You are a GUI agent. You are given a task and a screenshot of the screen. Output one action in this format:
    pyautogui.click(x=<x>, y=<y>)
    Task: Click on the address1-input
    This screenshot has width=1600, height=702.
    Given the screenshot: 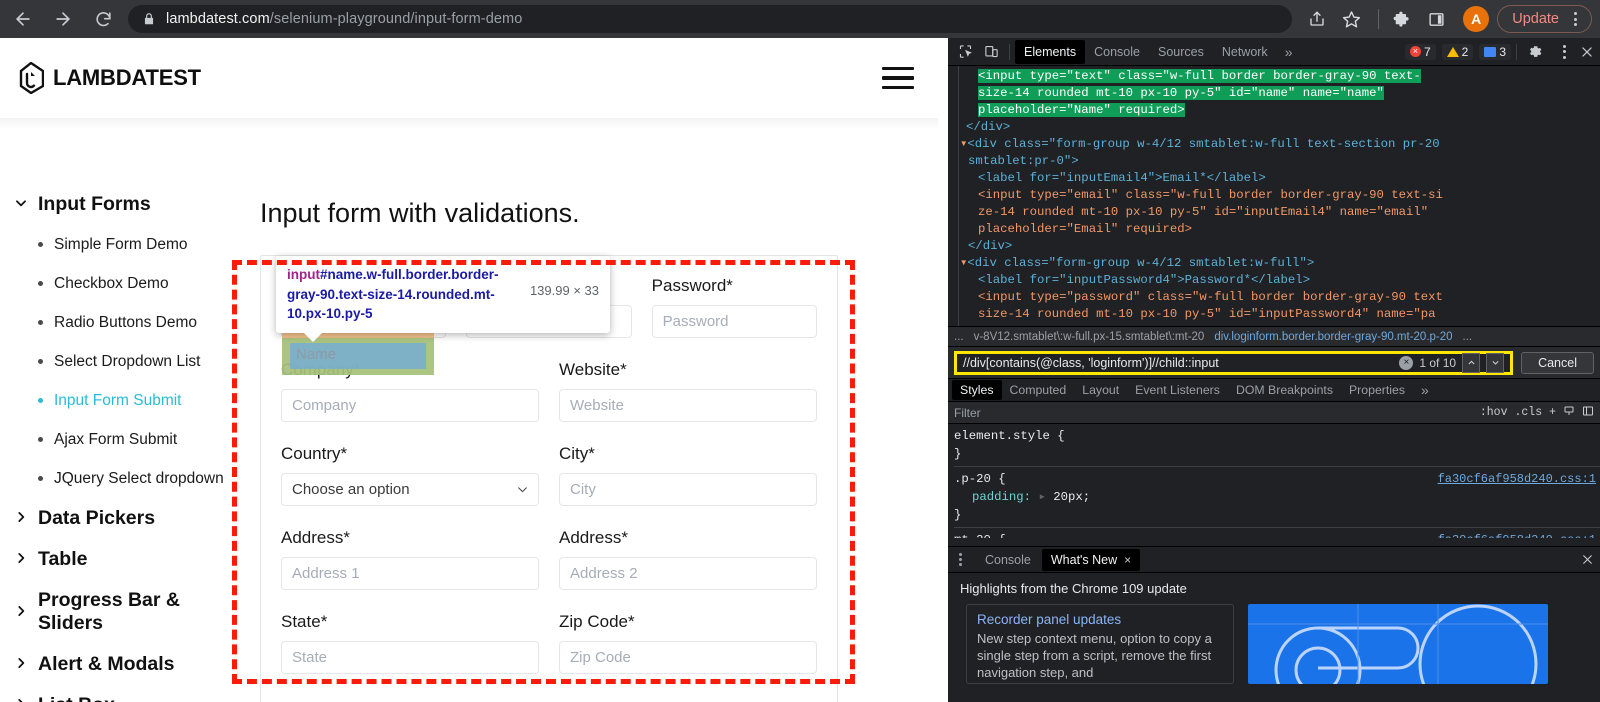 What is the action you would take?
    pyautogui.click(x=410, y=573)
    